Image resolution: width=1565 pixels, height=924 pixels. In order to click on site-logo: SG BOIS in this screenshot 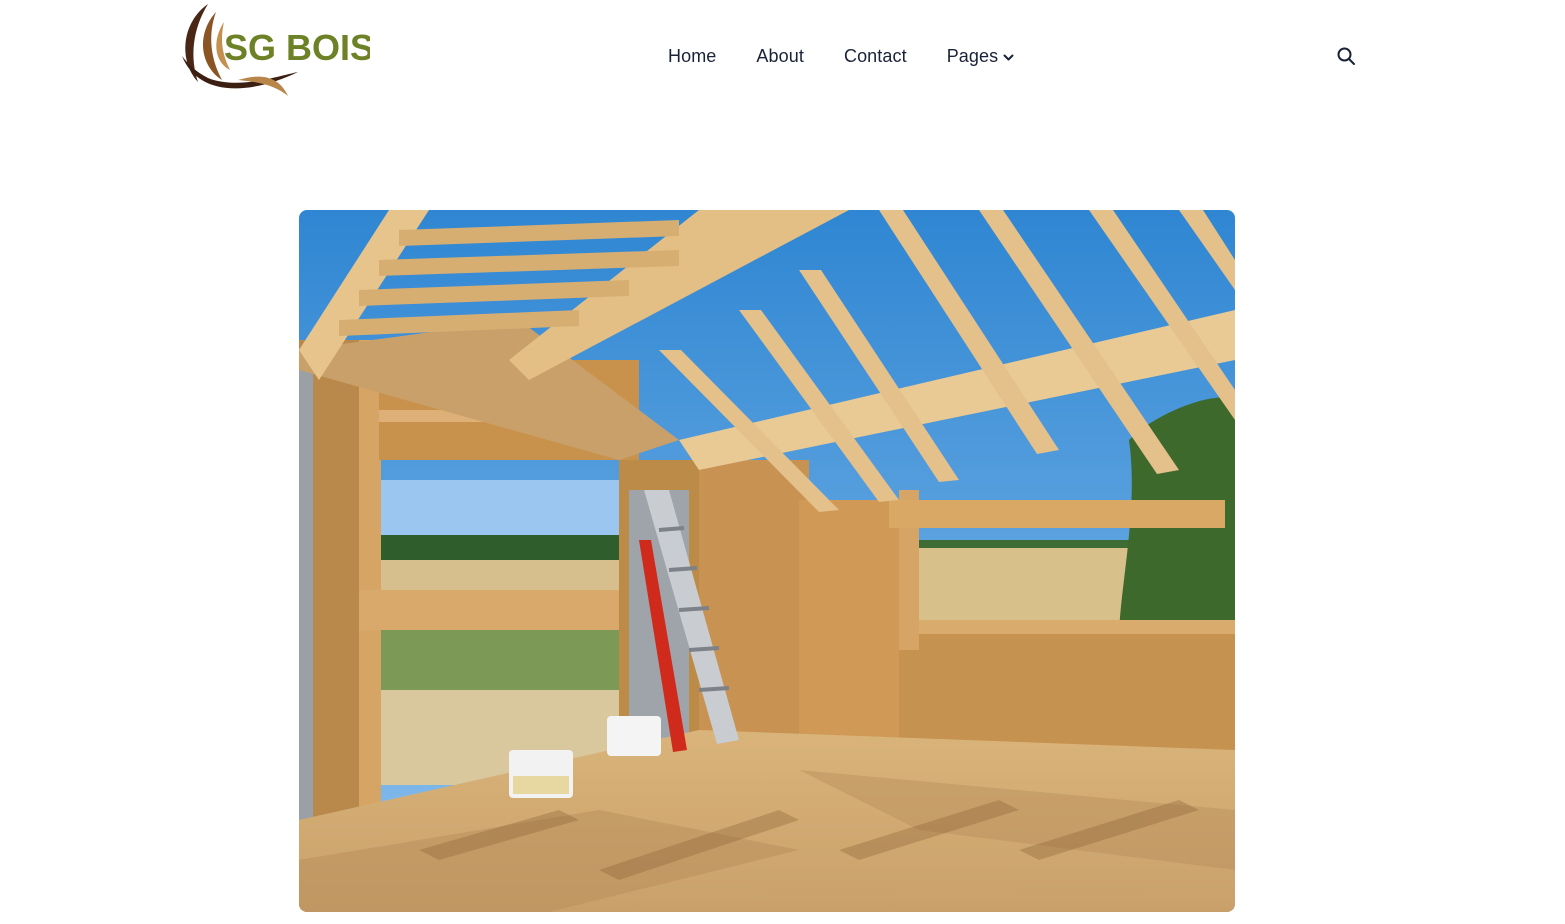, I will do `click(274, 54)`.